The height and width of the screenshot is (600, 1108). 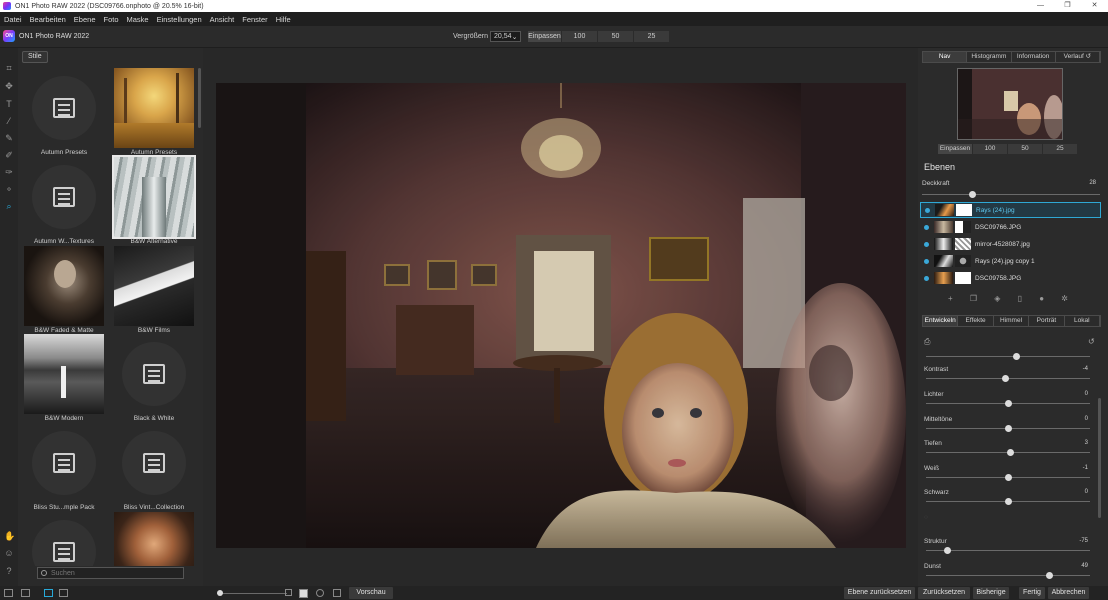 What do you see at coordinates (927, 342) in the screenshot?
I see `camera-icon: ⎙` at bounding box center [927, 342].